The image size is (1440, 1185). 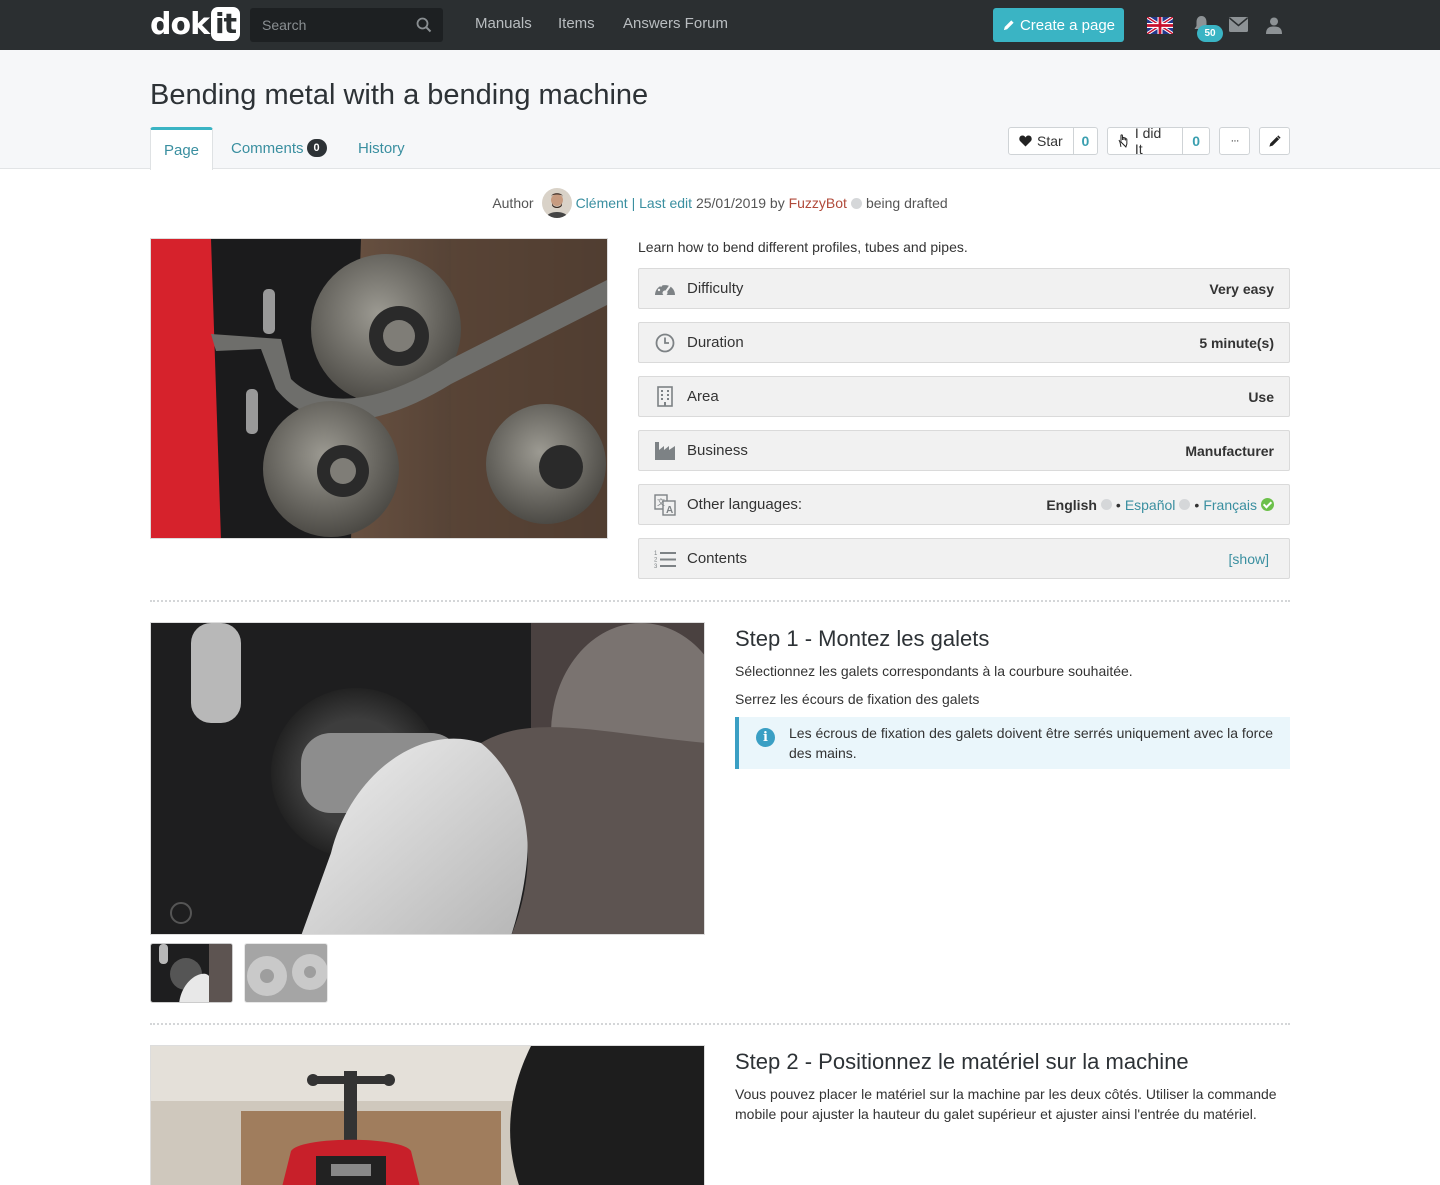 I want to click on uk-flag-icon, so click(x=1160, y=25).